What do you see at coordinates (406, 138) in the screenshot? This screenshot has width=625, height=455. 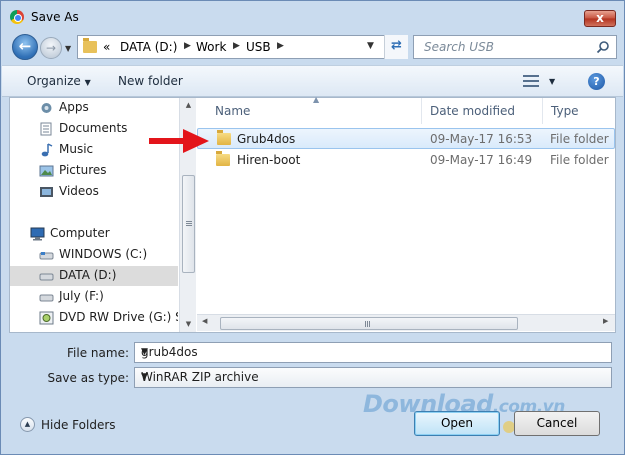 I see `file-row-grub4dos: Grub4dos 09-May-17 16:53 File folder` at bounding box center [406, 138].